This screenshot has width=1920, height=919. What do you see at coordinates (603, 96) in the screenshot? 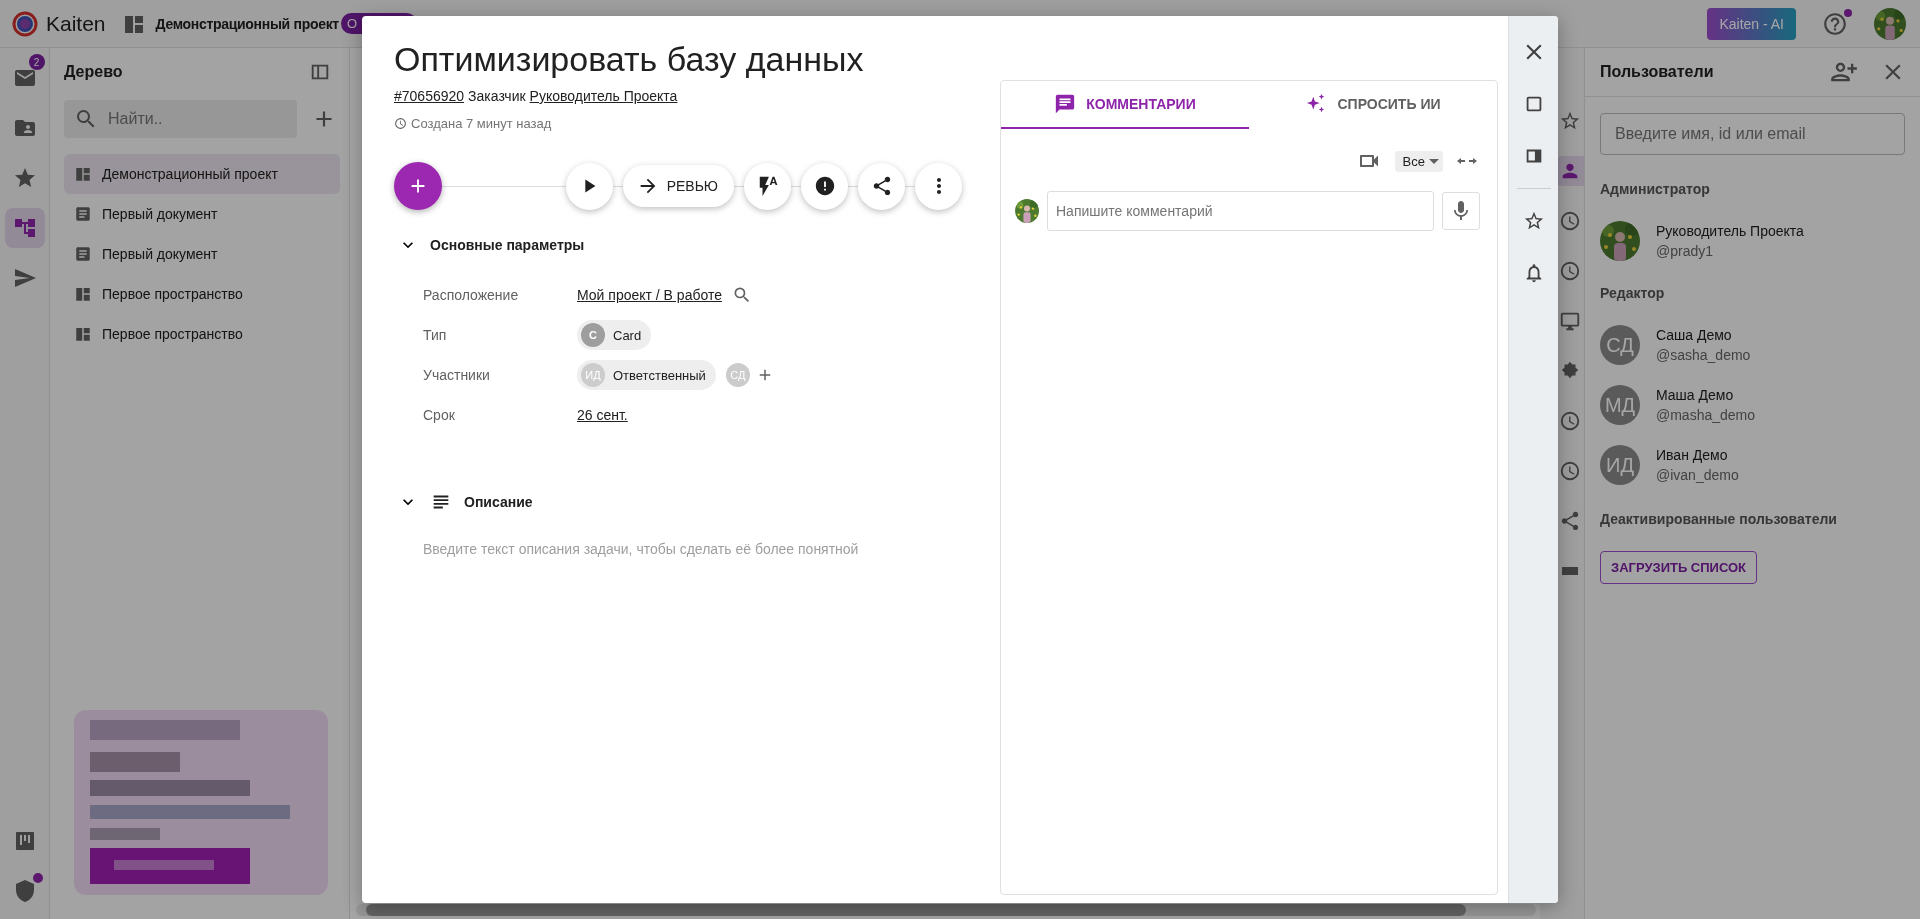
I see `customer-link: Руководитель Проекта` at bounding box center [603, 96].